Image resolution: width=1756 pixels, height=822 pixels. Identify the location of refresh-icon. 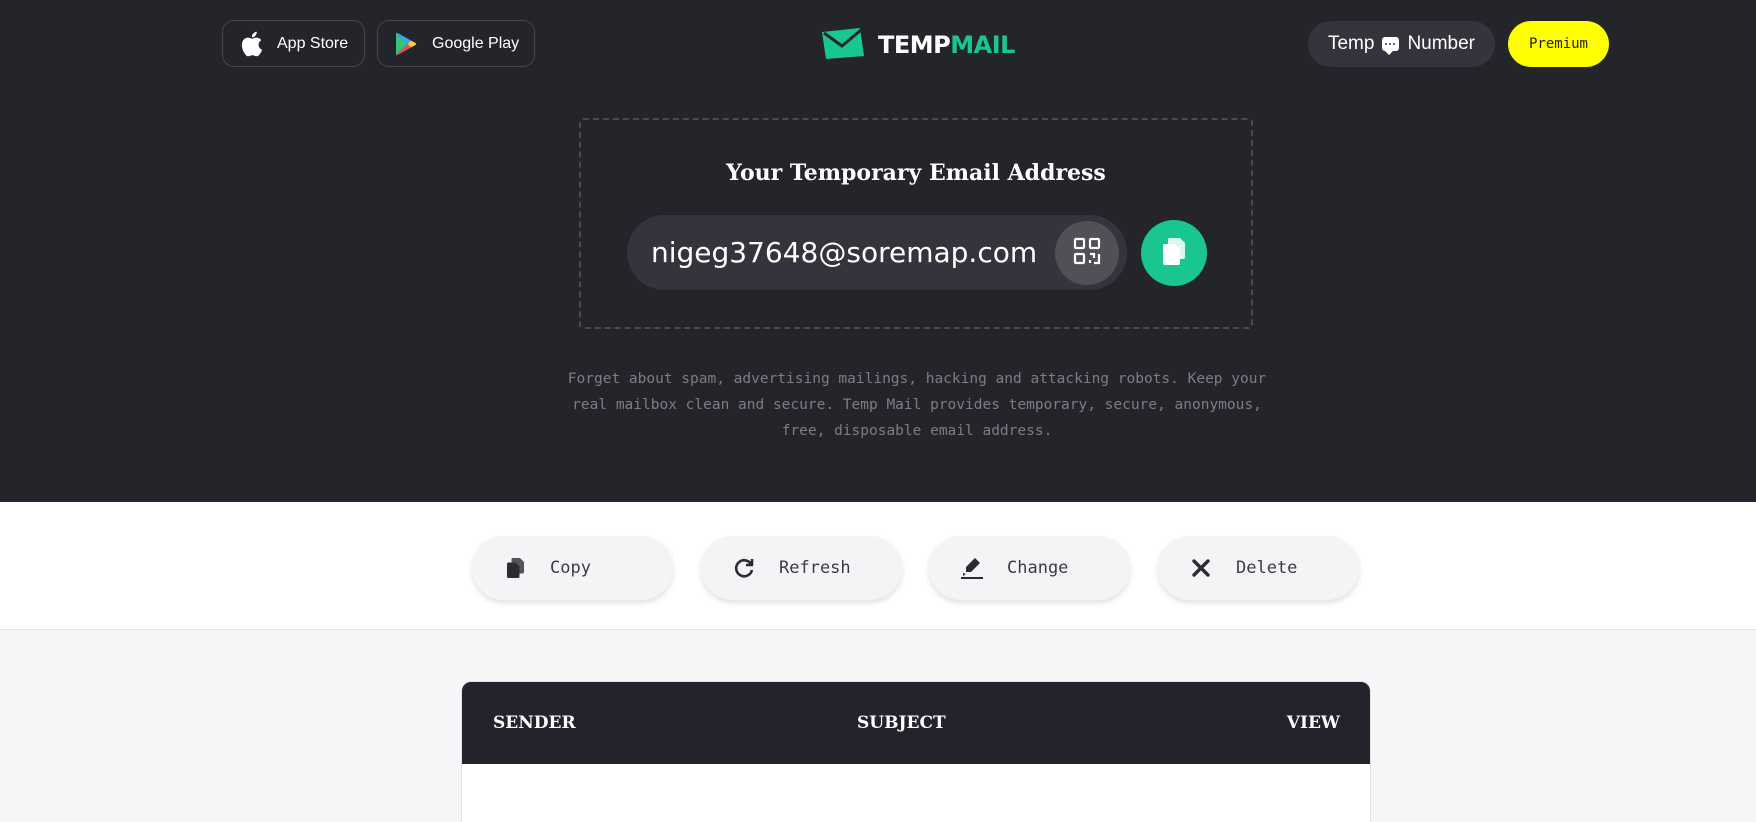
(744, 568).